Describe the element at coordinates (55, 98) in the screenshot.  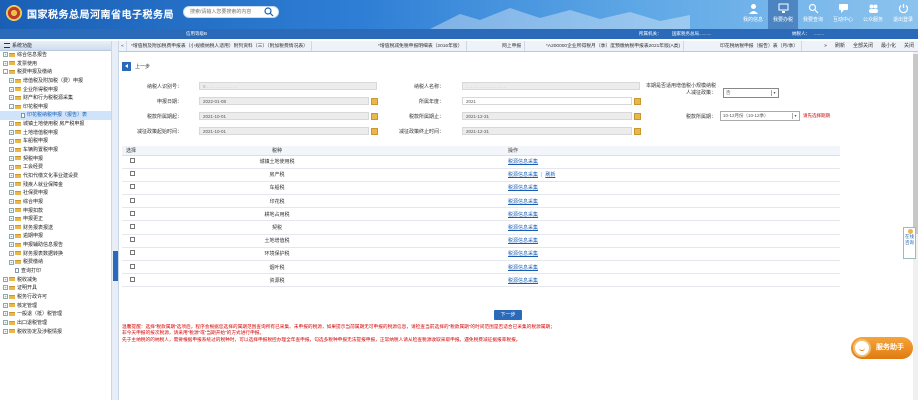
I see `sidebar-item: + 财产和行为税税源采集` at that location.